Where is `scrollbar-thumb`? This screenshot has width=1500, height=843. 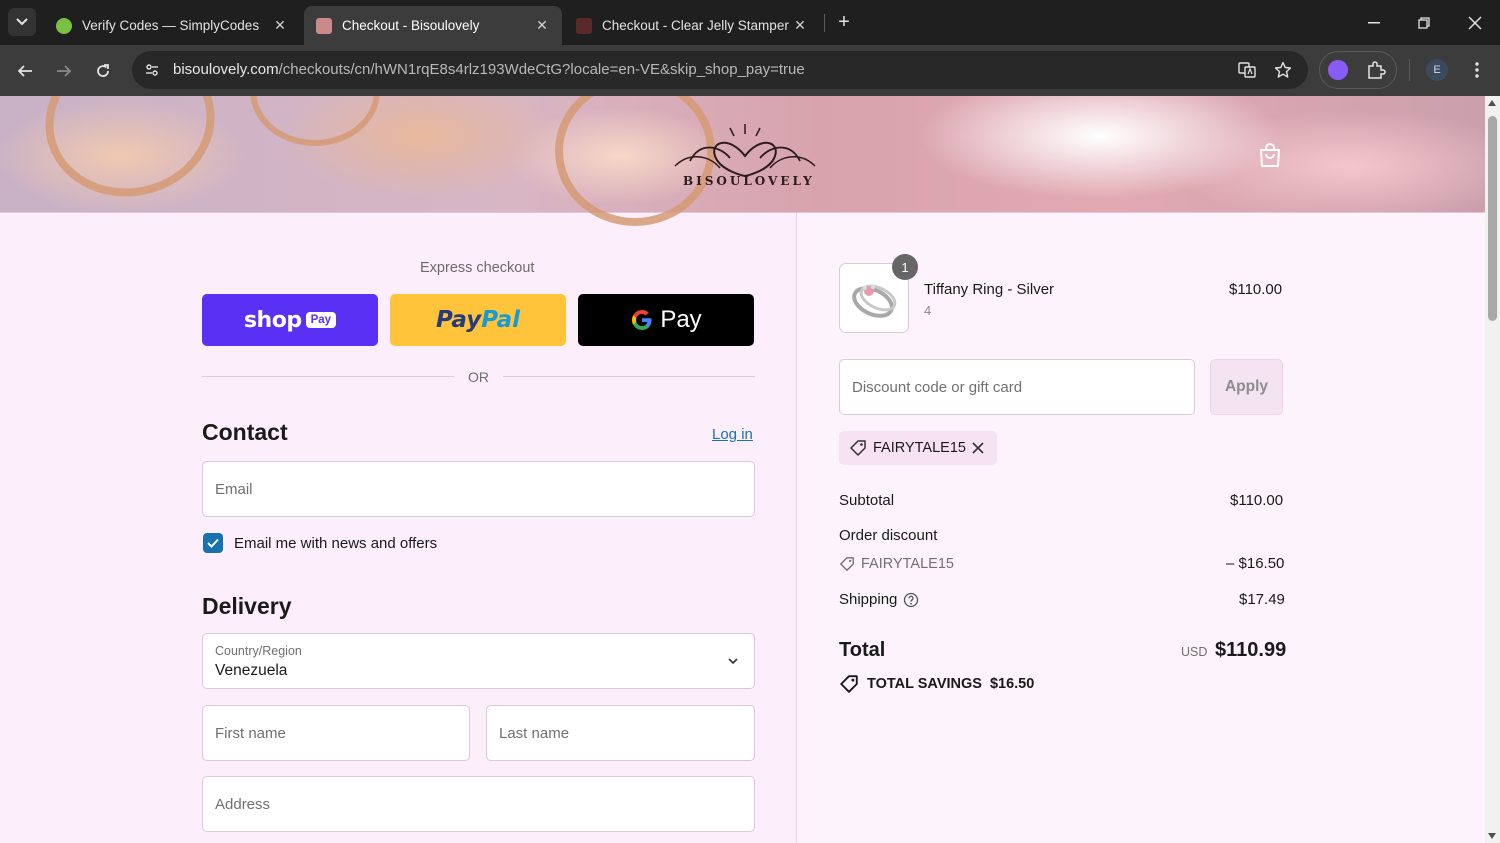
scrollbar-thumb is located at coordinates (1492, 218).